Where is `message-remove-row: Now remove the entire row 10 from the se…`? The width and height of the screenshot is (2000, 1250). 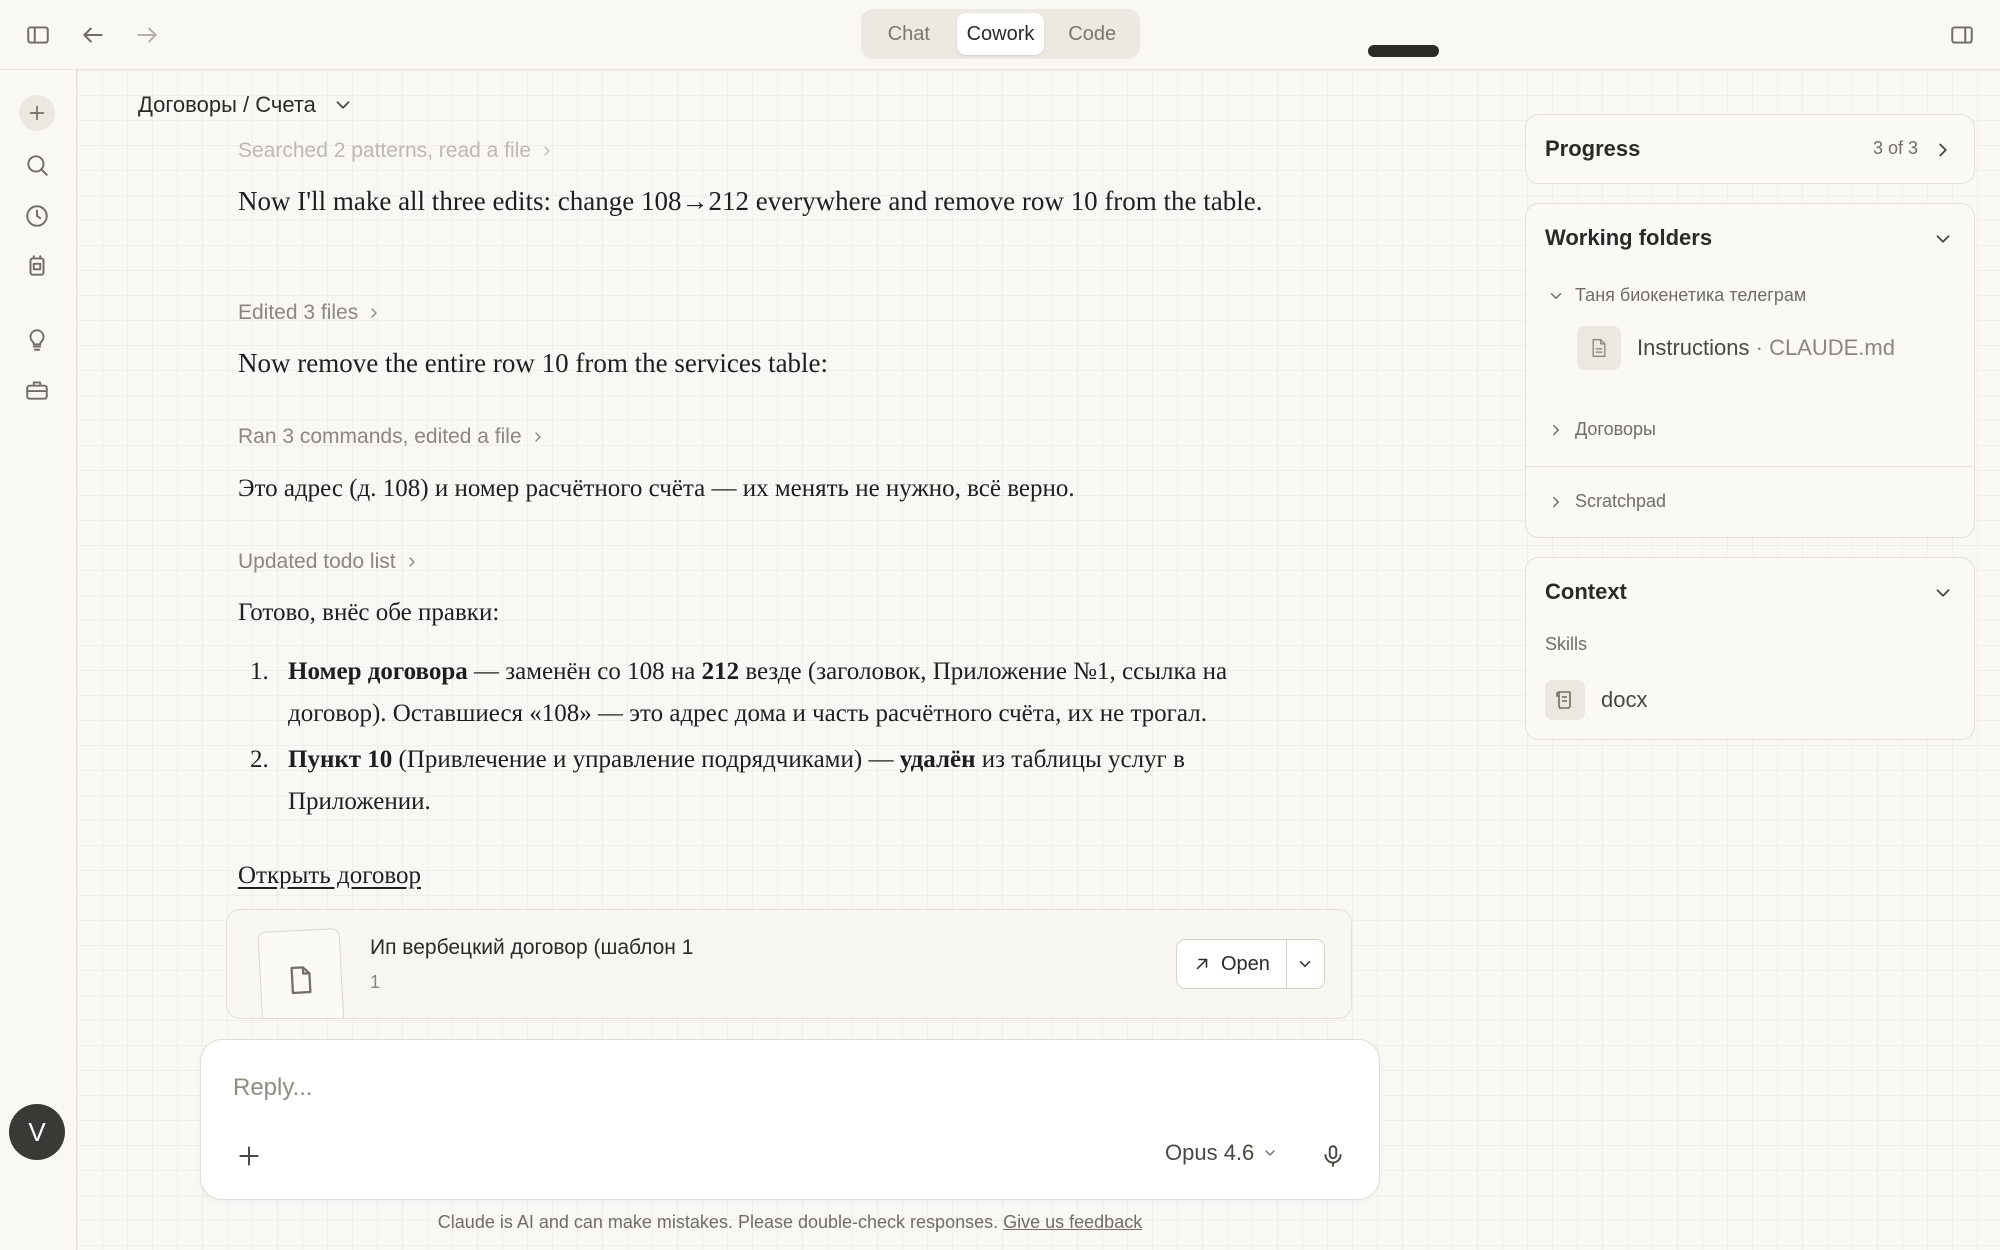 message-remove-row: Now remove the entire row 10 from the se… is located at coordinates (533, 363).